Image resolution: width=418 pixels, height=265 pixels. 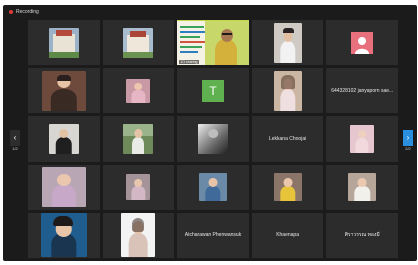 I want to click on participant-tile: ศิราวรรณ ทองมี, so click(x=362, y=235).